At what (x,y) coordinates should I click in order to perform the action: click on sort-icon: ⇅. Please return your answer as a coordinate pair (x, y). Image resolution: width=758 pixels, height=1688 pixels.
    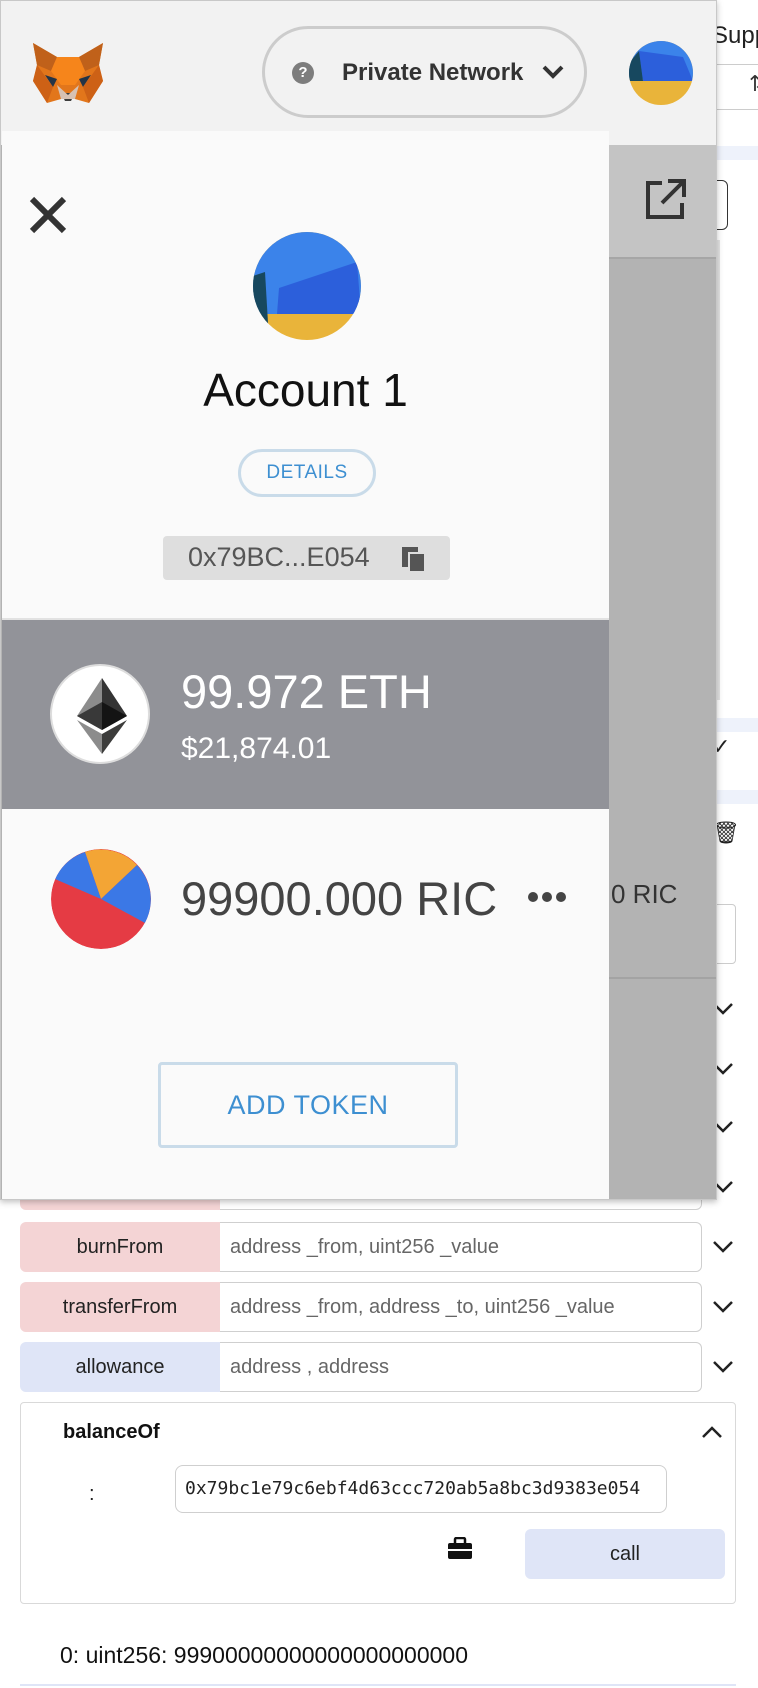
    Looking at the image, I should click on (735, 87).